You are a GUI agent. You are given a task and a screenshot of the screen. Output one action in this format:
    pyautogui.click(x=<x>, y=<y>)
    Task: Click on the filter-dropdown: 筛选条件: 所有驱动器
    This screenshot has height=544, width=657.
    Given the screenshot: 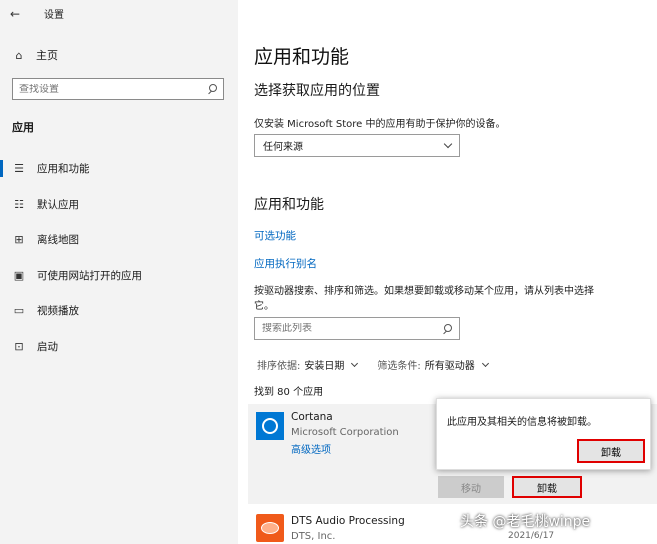 What is the action you would take?
    pyautogui.click(x=433, y=364)
    